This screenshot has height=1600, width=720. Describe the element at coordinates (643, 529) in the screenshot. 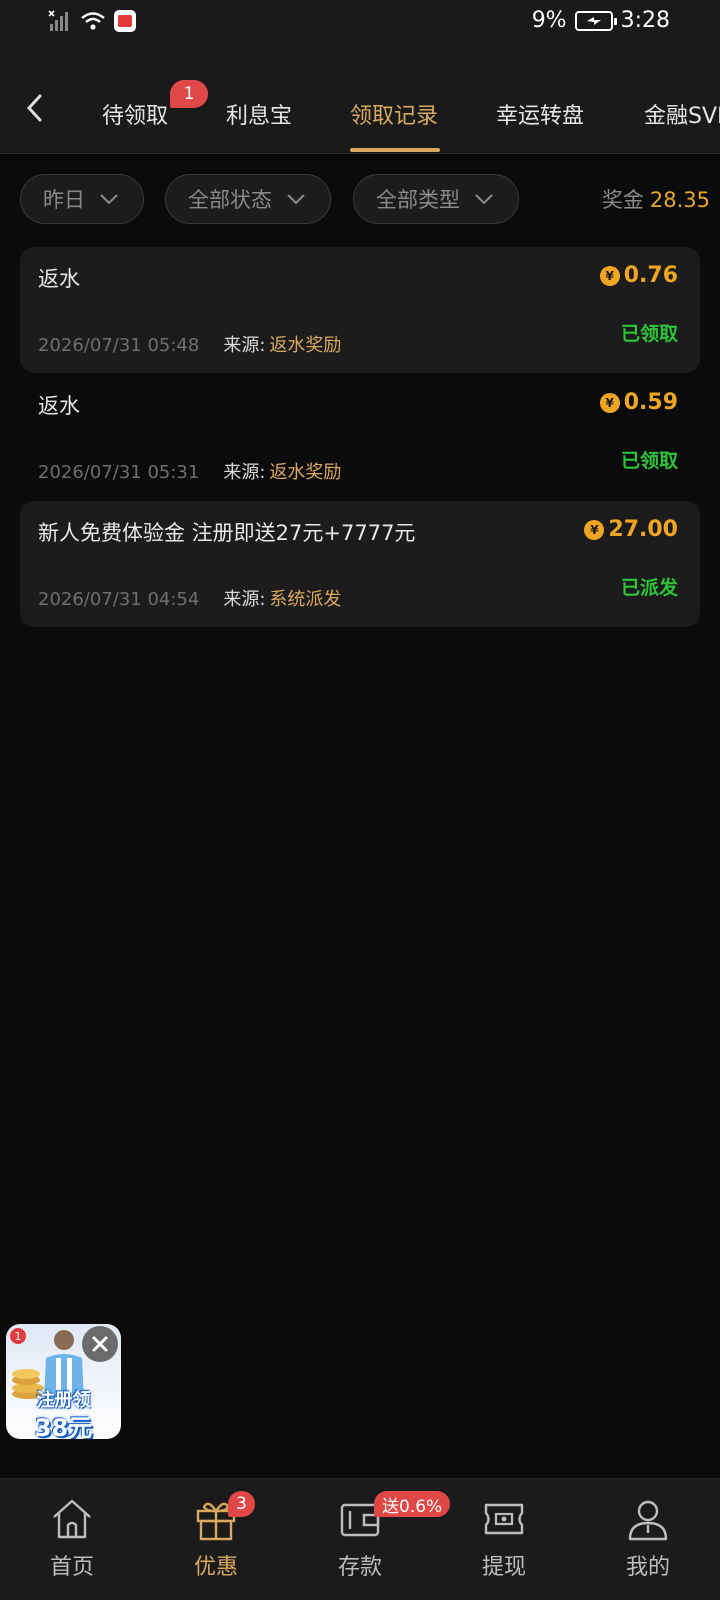

I see `record-amount-value: 27.00` at that location.